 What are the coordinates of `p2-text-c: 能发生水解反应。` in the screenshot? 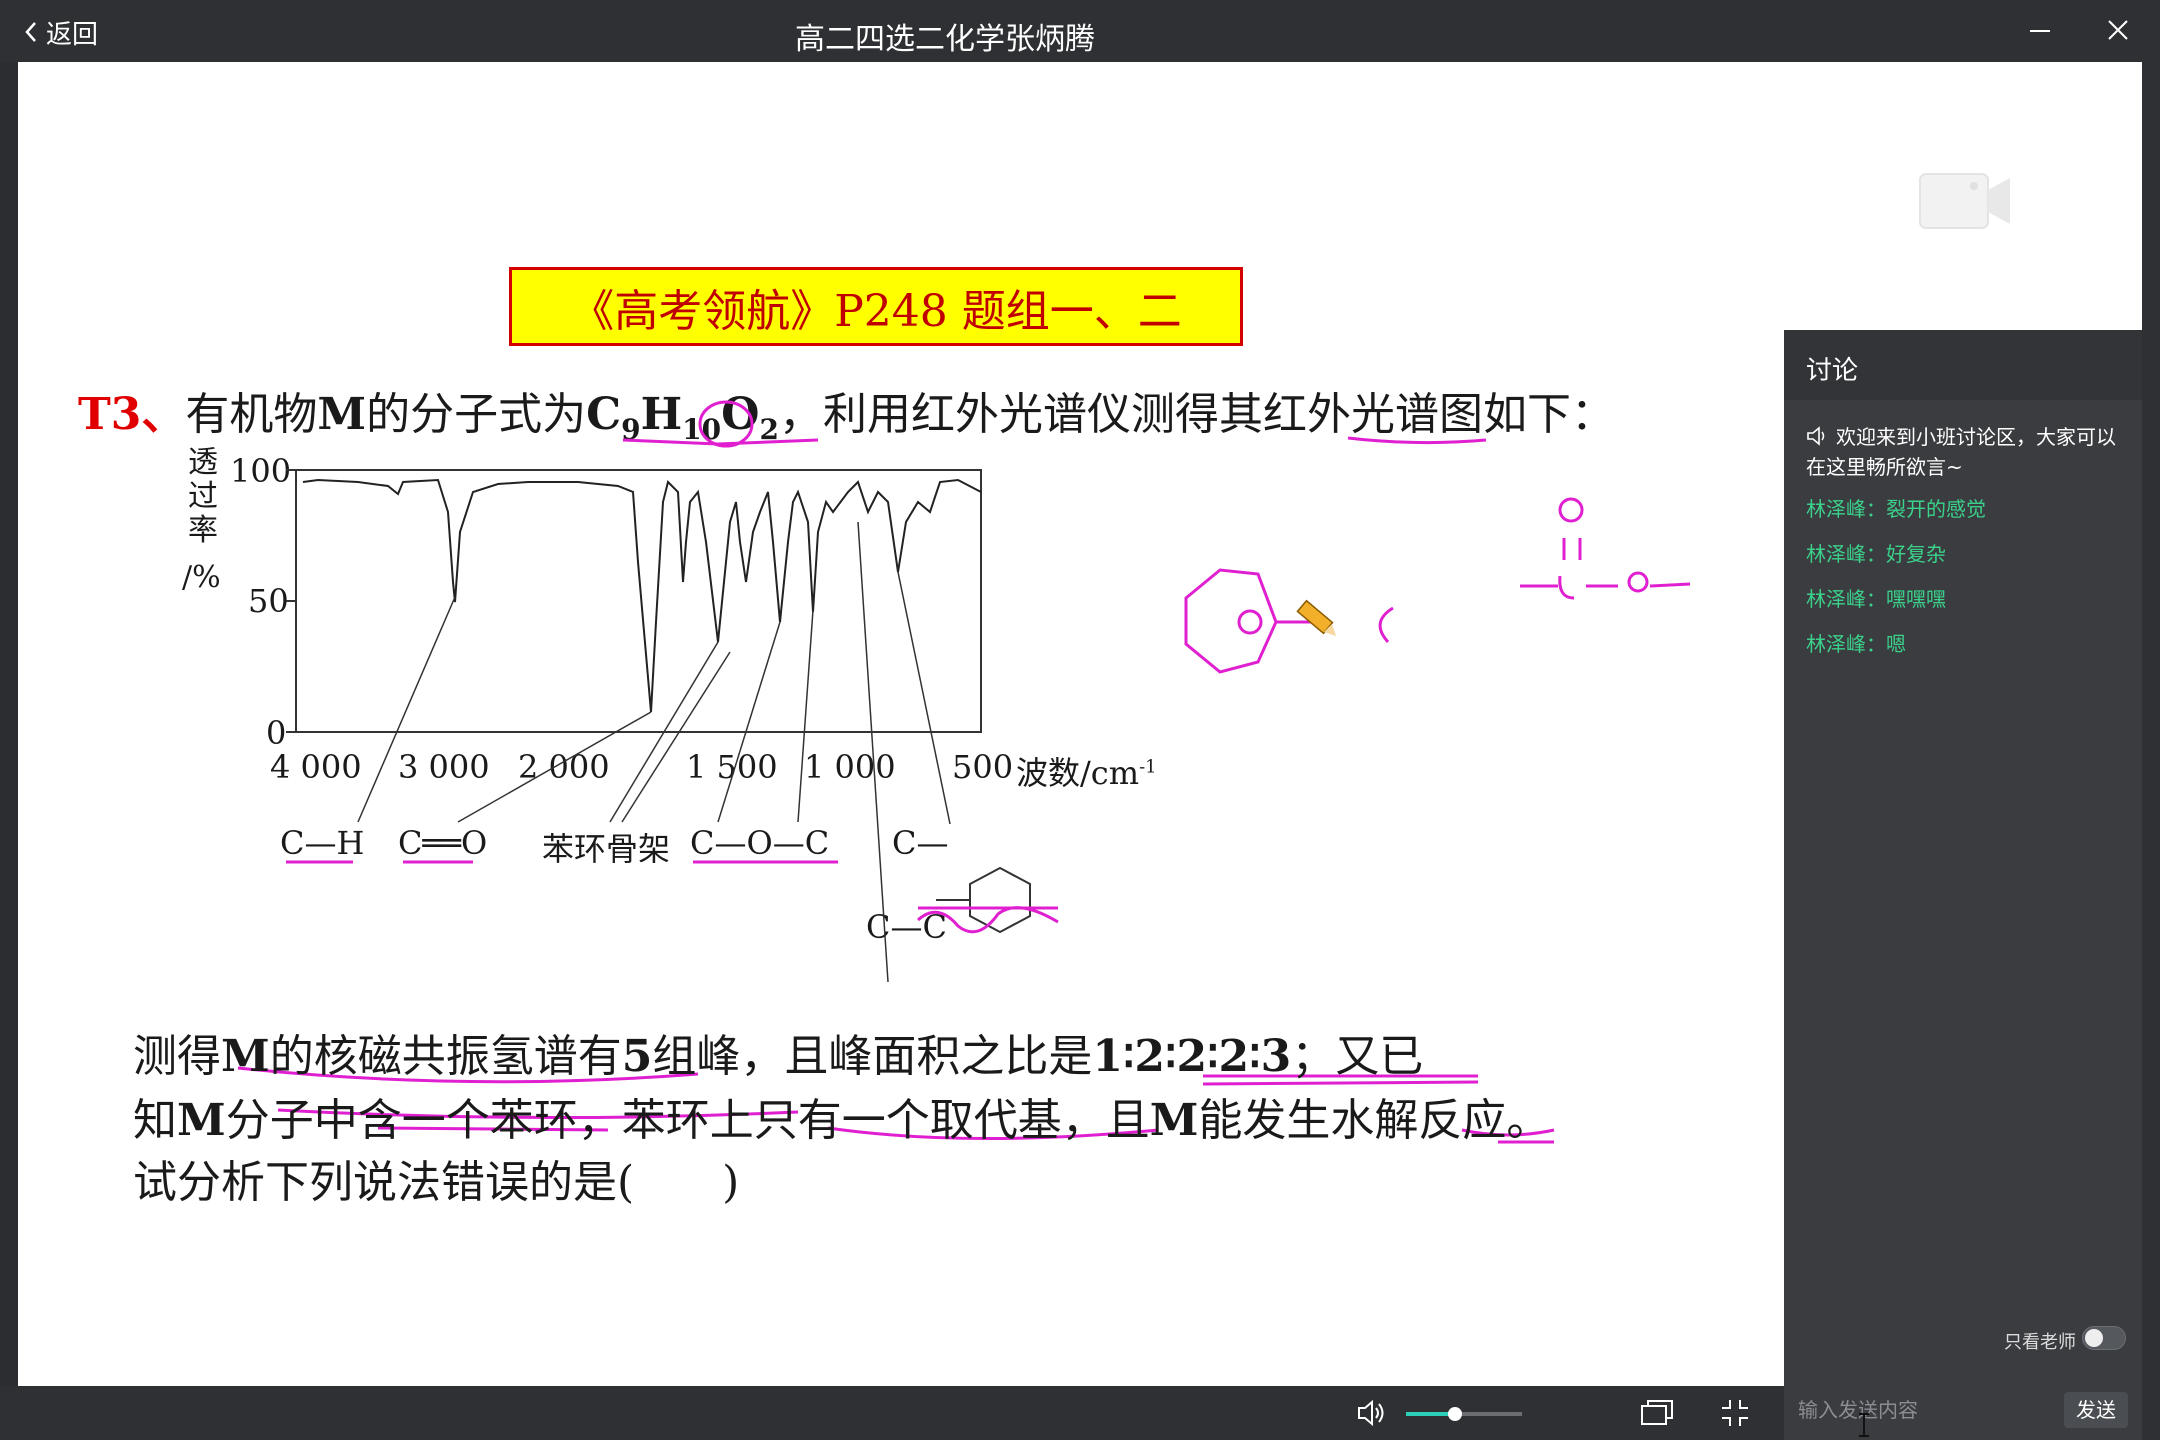 It's located at (1374, 1120).